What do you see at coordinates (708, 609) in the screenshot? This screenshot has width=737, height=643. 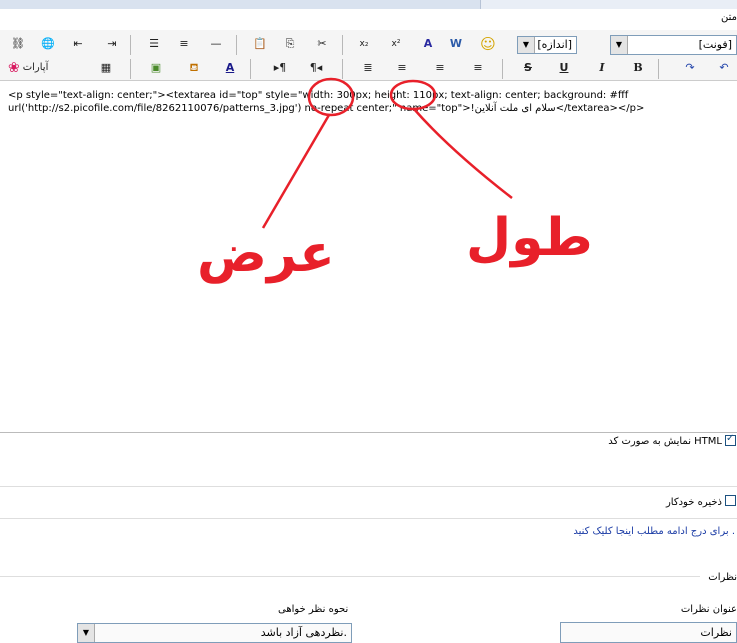 I see `comments-title-label: عنوان نظرات` at bounding box center [708, 609].